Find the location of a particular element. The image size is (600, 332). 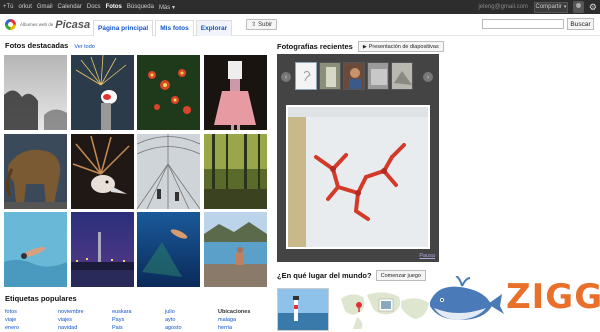

tag-column: fotos viaje enero is located at coordinates (12, 320).